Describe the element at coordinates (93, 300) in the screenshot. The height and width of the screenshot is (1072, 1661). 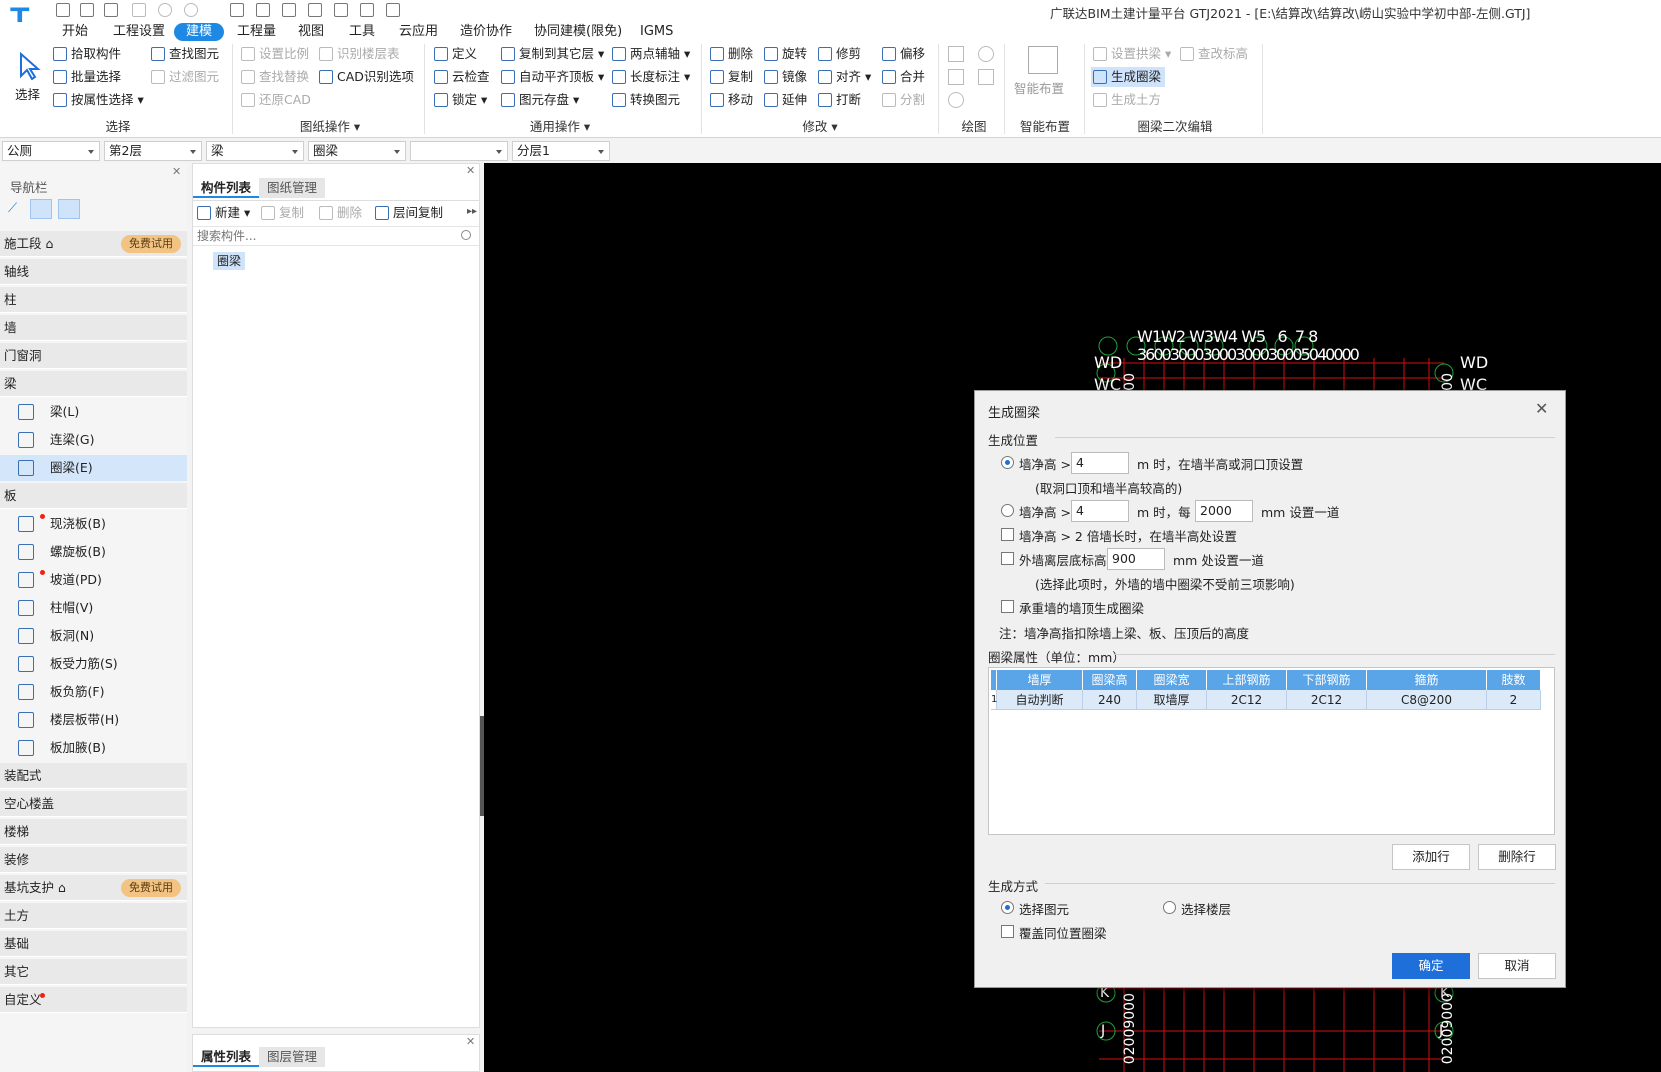
I see `nav-category-column: 柱` at that location.